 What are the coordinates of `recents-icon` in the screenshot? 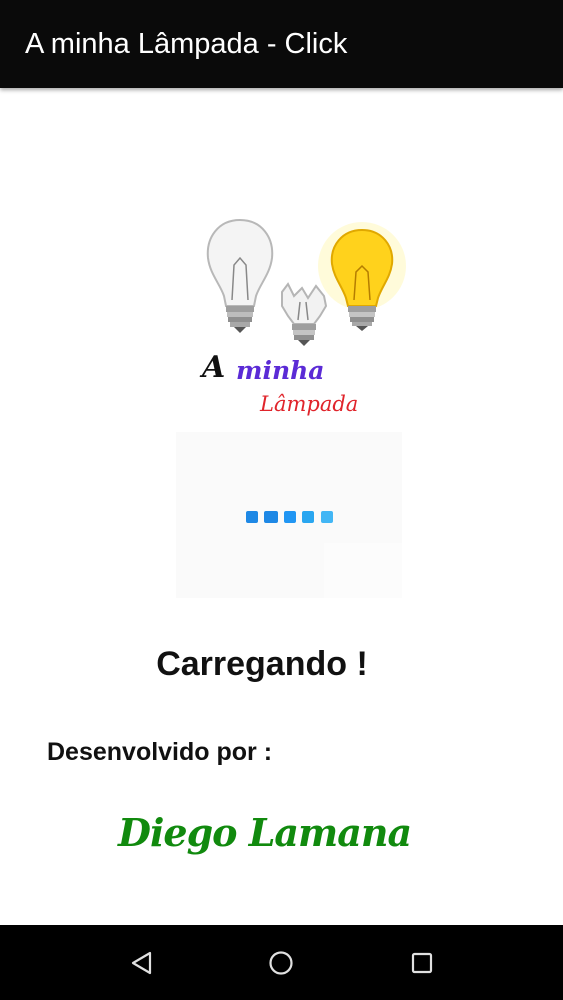 It's located at (422, 963).